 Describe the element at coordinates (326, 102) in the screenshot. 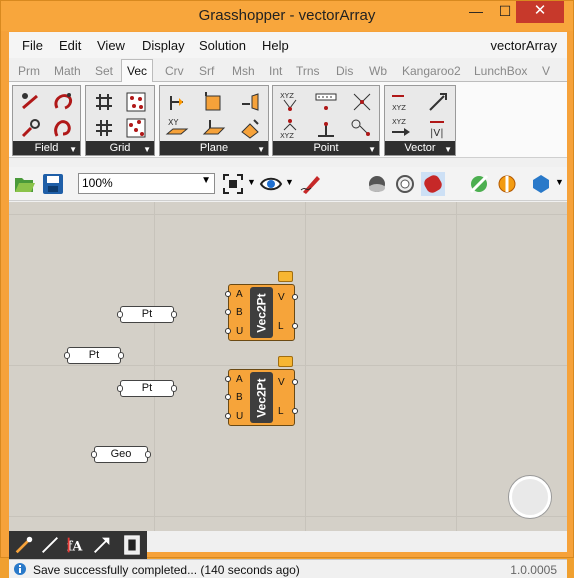

I see `point-numbers-icon` at that location.